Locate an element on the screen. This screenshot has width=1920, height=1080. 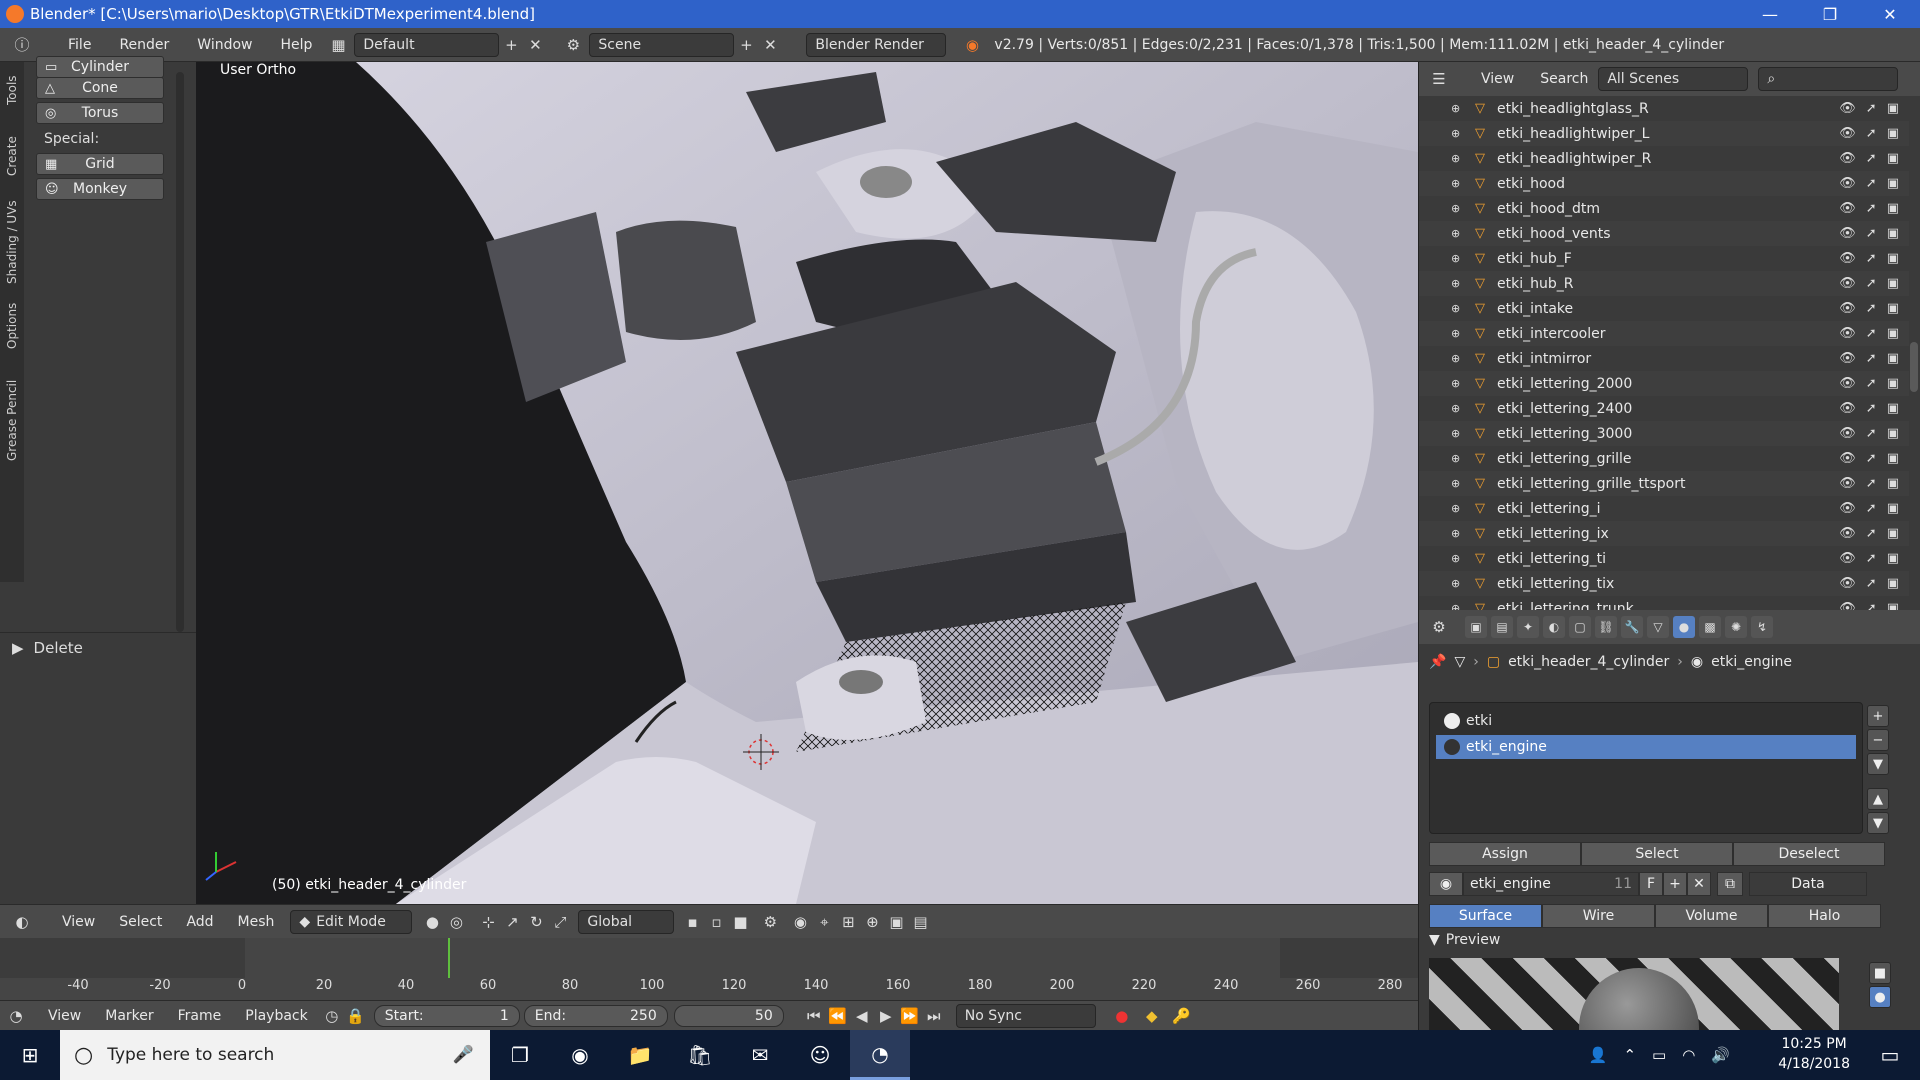
outliner-row: ⊕ ▽ etki_hood_vents 👁 ➚ ▣ is located at coordinates (1664, 233).